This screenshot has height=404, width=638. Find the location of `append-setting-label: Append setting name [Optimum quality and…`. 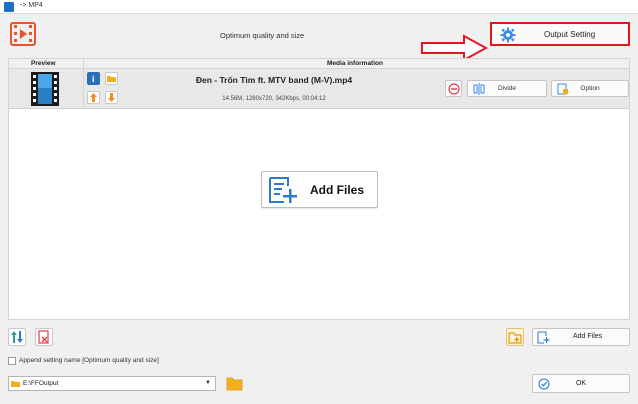

append-setting-label: Append setting name [Optimum quality and… is located at coordinates (89, 360).